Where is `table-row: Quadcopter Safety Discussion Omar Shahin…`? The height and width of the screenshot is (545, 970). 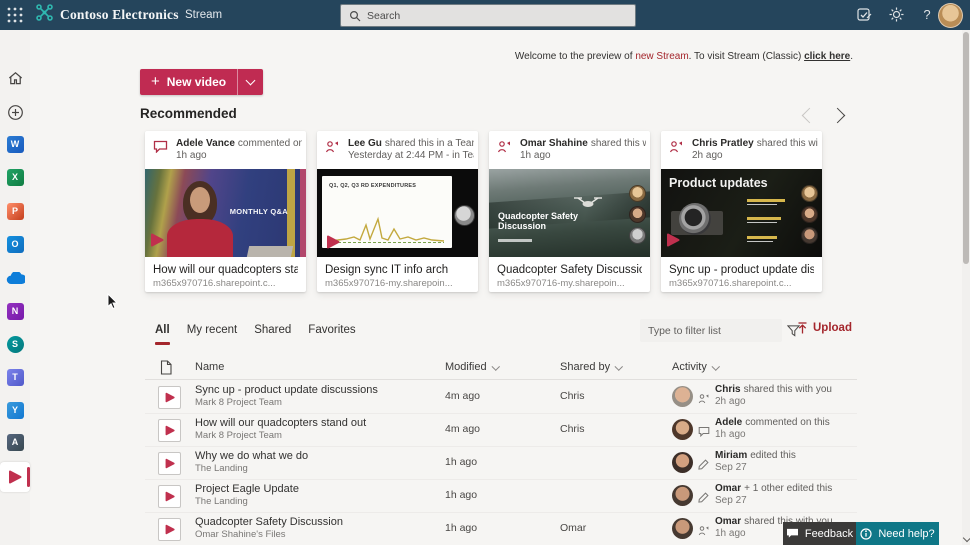 table-row: Quadcopter Safety Discussion Omar Shahin… is located at coordinates (501, 528).